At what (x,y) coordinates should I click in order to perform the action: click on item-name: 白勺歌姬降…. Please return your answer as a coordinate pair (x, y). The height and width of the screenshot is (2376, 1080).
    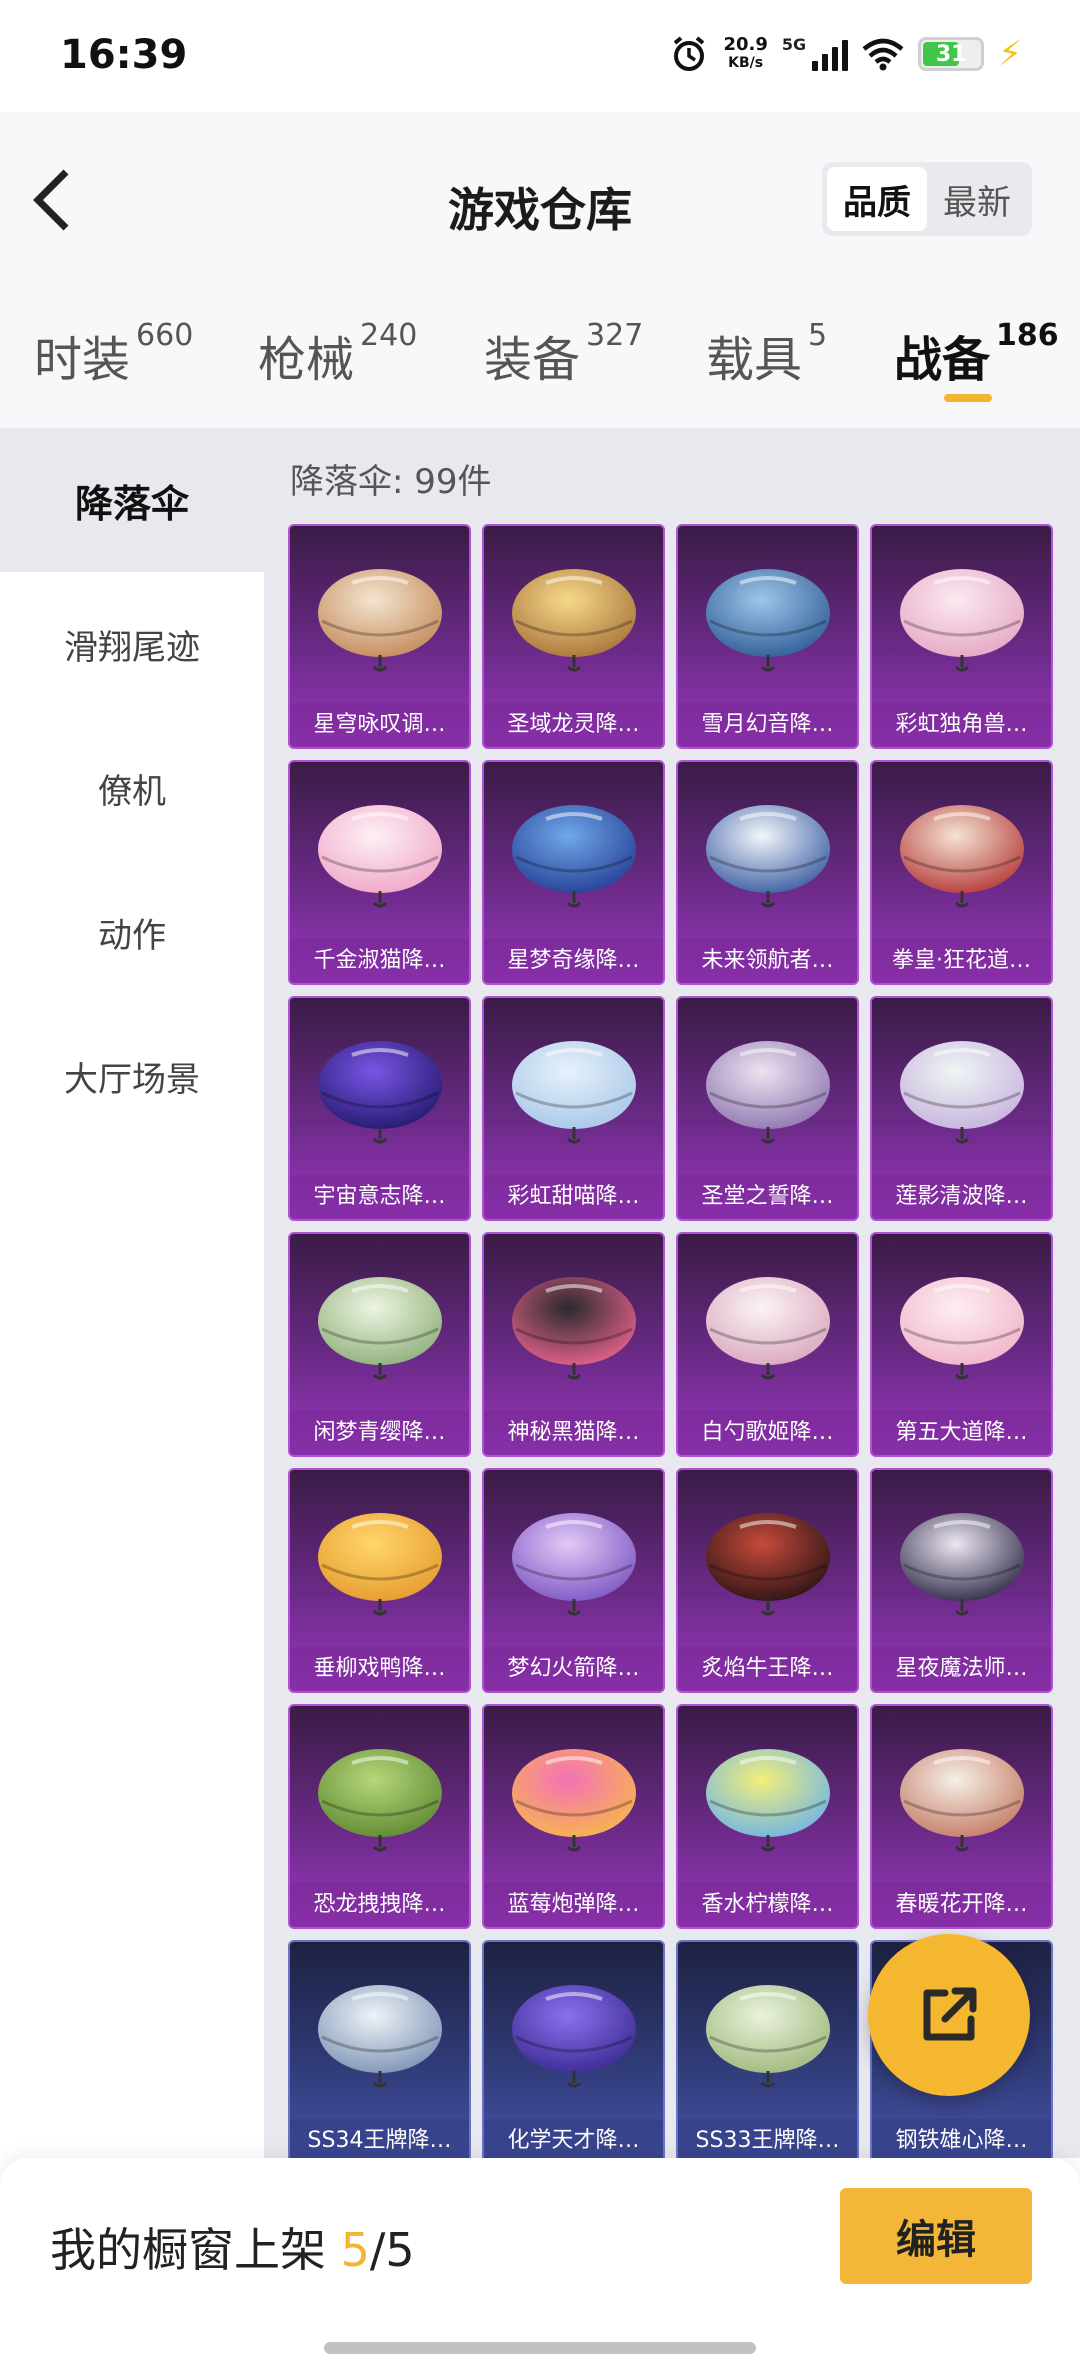
    Looking at the image, I should click on (767, 1433).